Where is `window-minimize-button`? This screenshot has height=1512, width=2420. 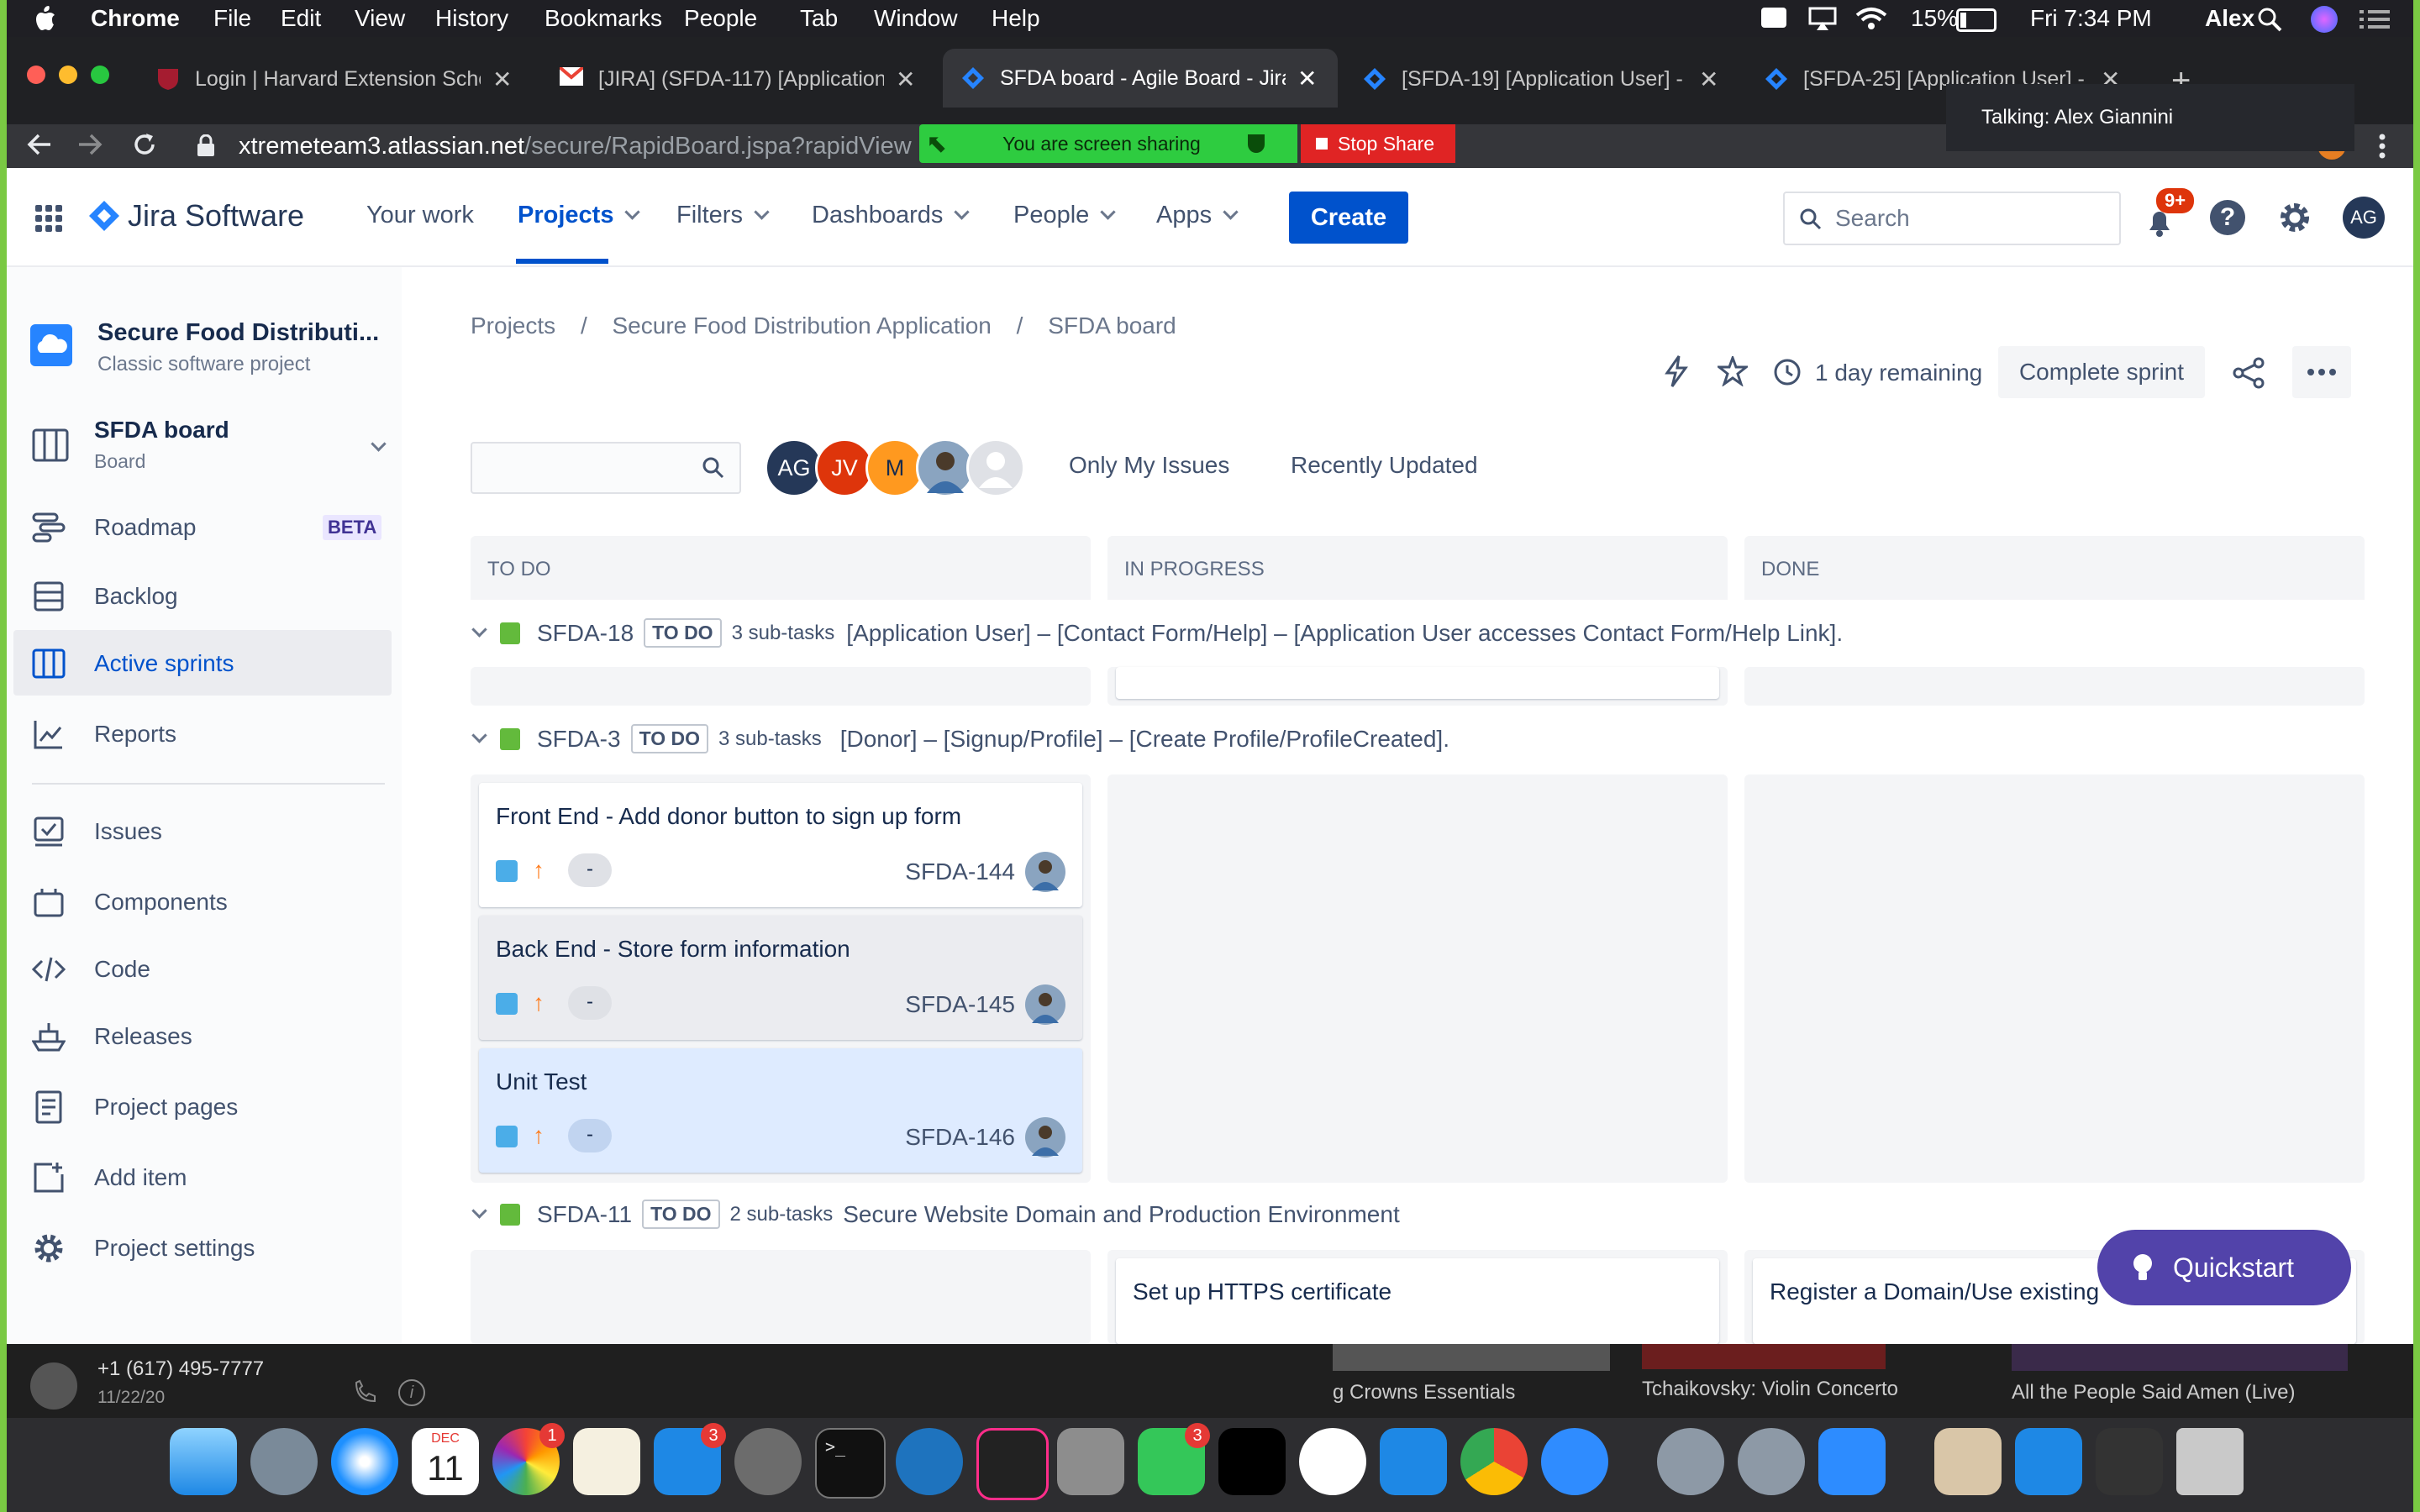
window-minimize-button is located at coordinates (68, 75).